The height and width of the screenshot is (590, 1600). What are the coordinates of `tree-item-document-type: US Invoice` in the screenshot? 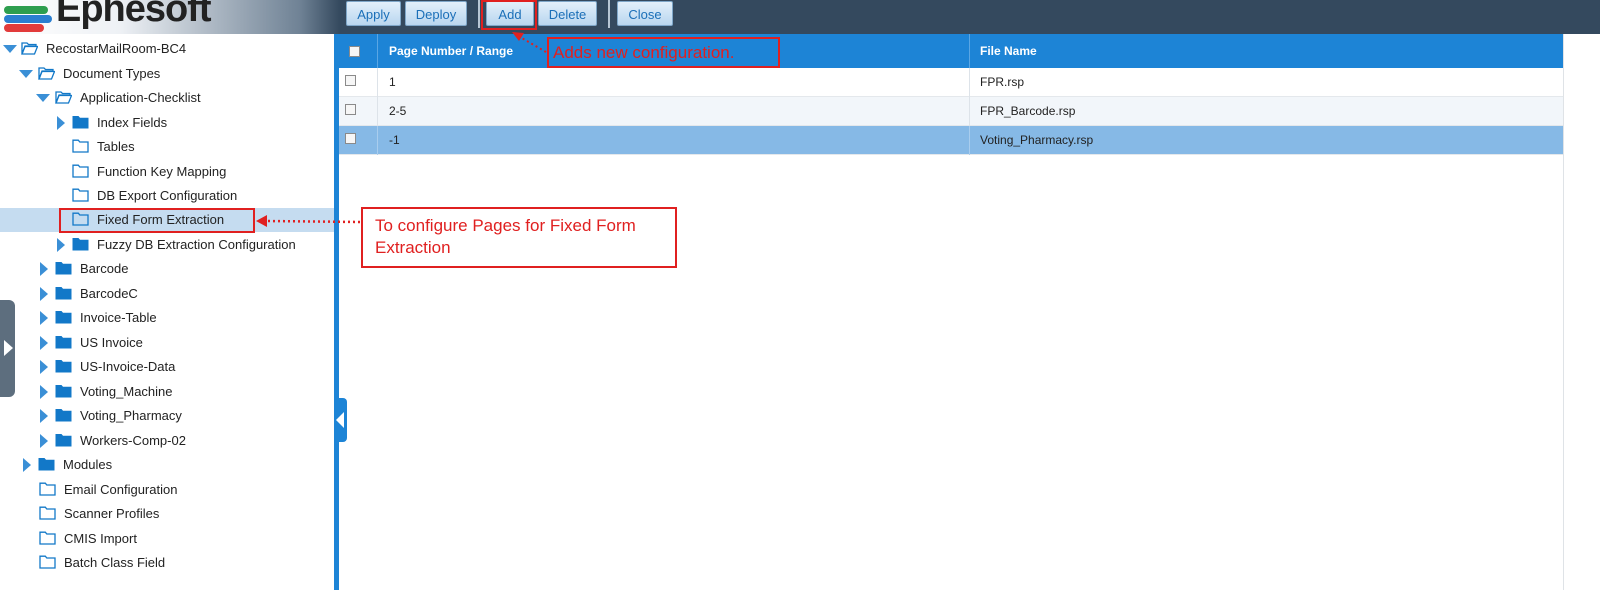 It's located at (167, 343).